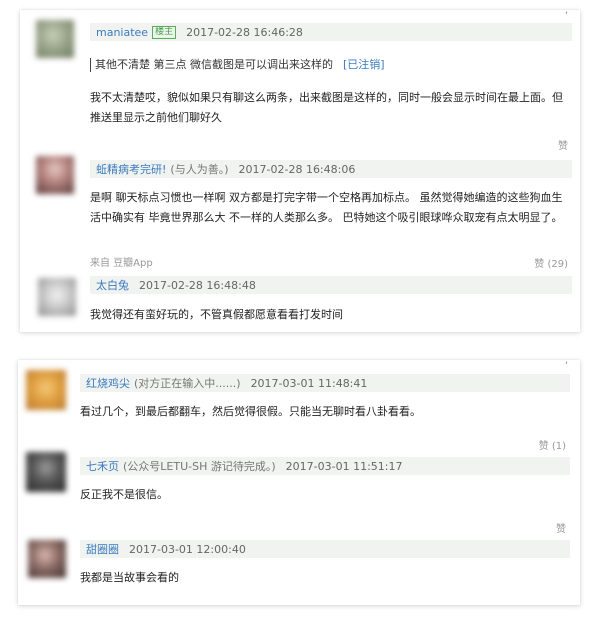 Image resolution: width=593 pixels, height=619 pixels. I want to click on comment-time: 2017-03-01 11:51:17, so click(344, 466).